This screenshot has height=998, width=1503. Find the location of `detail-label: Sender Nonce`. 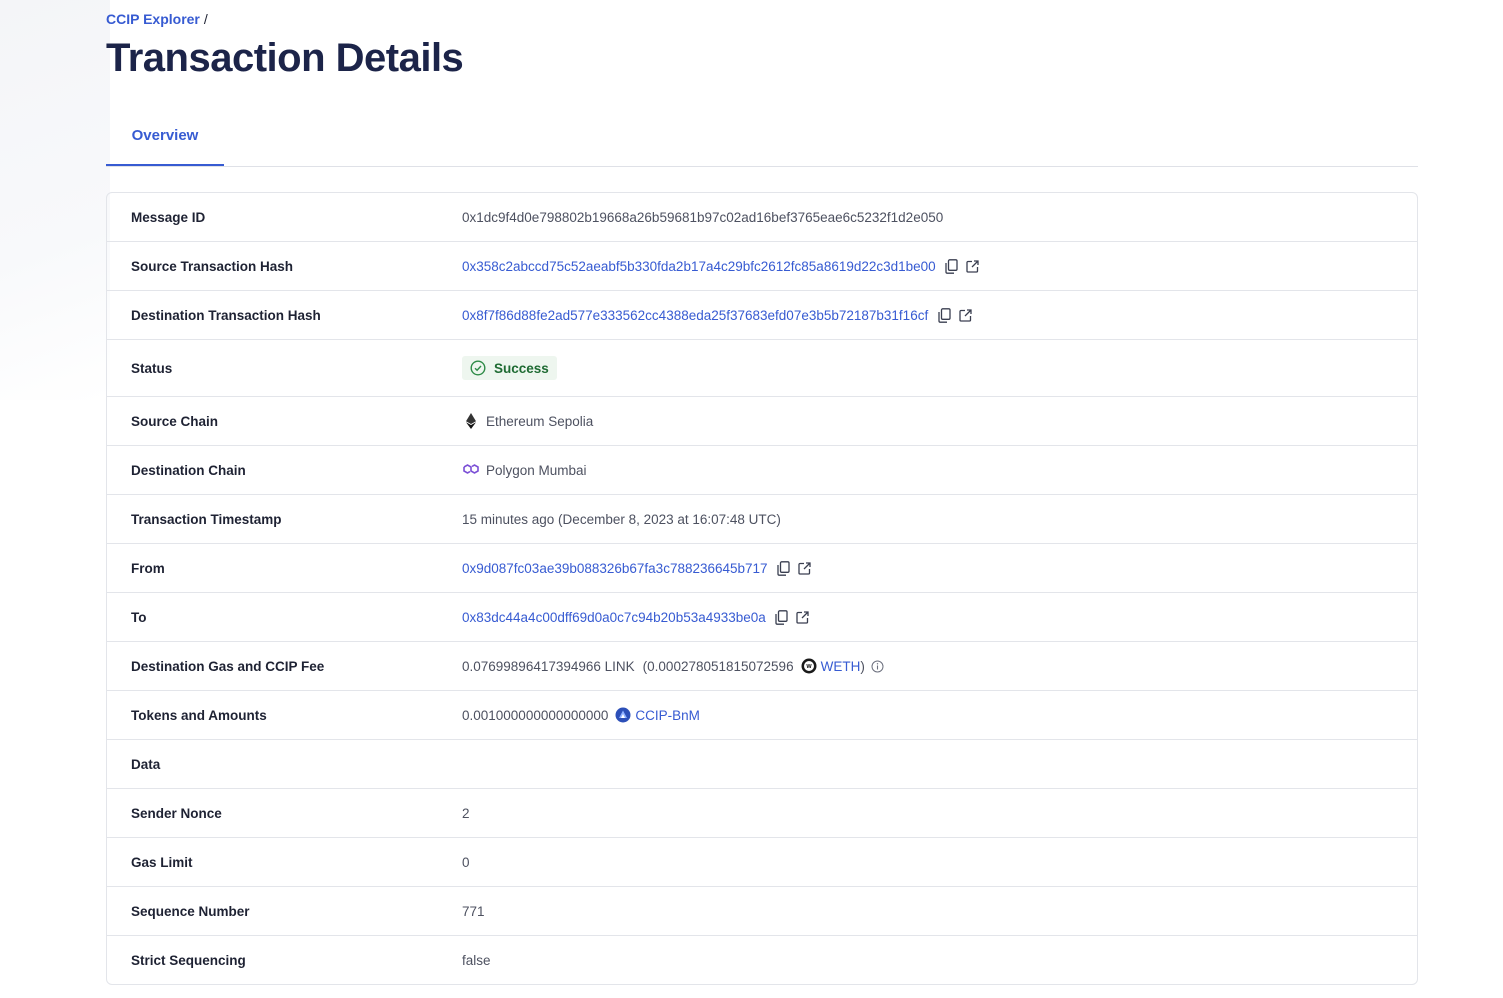

detail-label: Sender Nonce is located at coordinates (176, 813).